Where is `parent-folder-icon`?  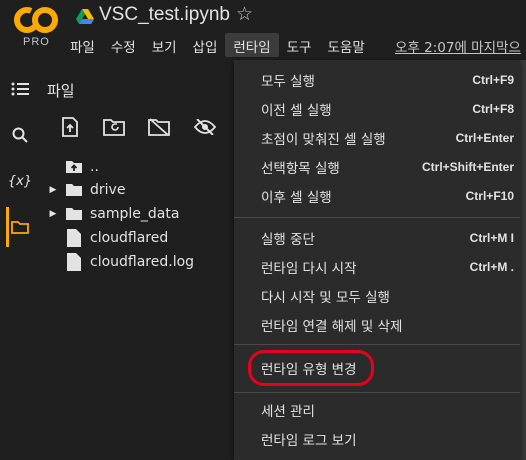 parent-folder-icon is located at coordinates (74, 167).